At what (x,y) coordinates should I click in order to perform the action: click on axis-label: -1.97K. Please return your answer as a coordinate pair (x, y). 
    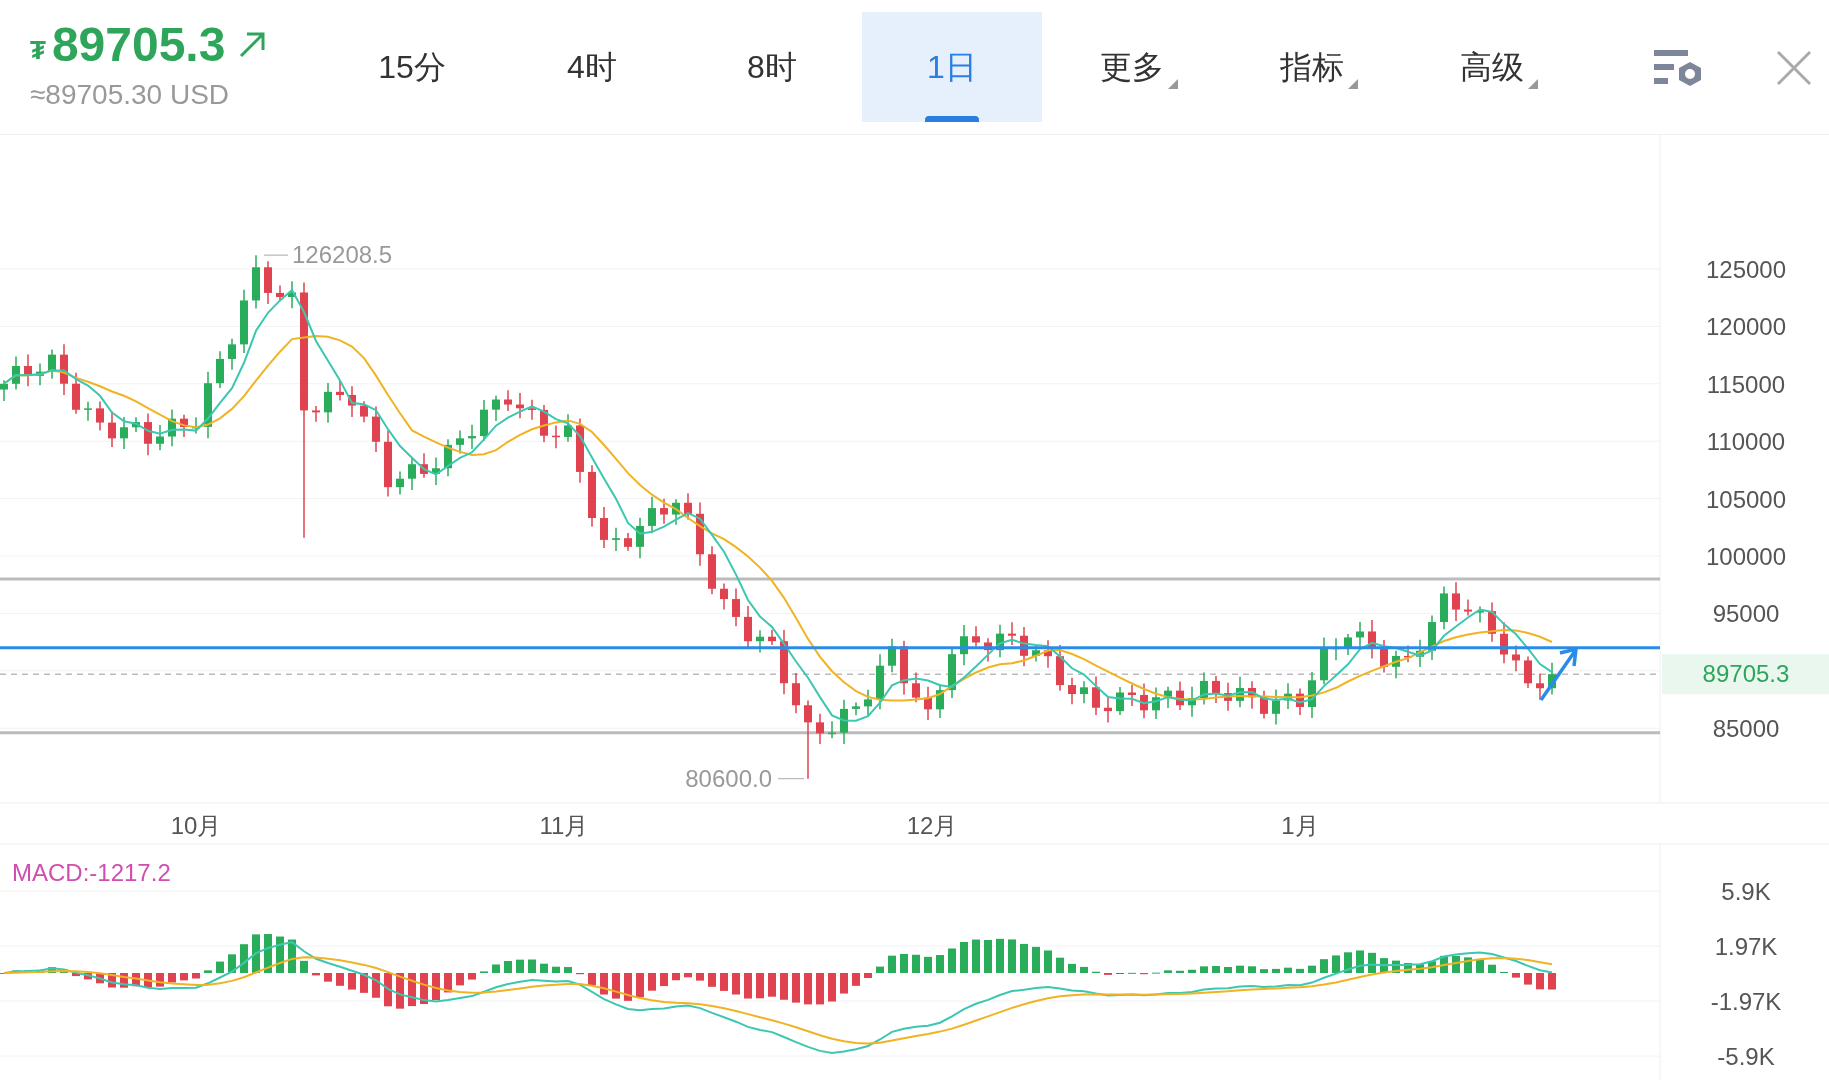
    Looking at the image, I should click on (1746, 1001).